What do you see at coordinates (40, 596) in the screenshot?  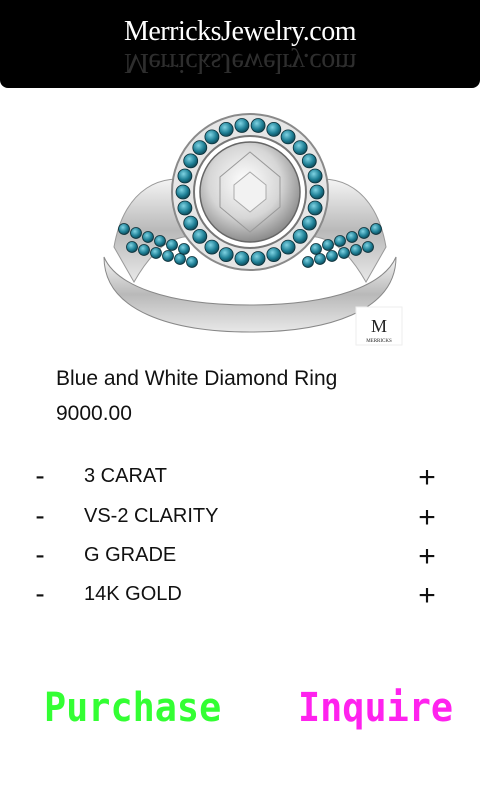 I see `decrease-metal-button: -` at bounding box center [40, 596].